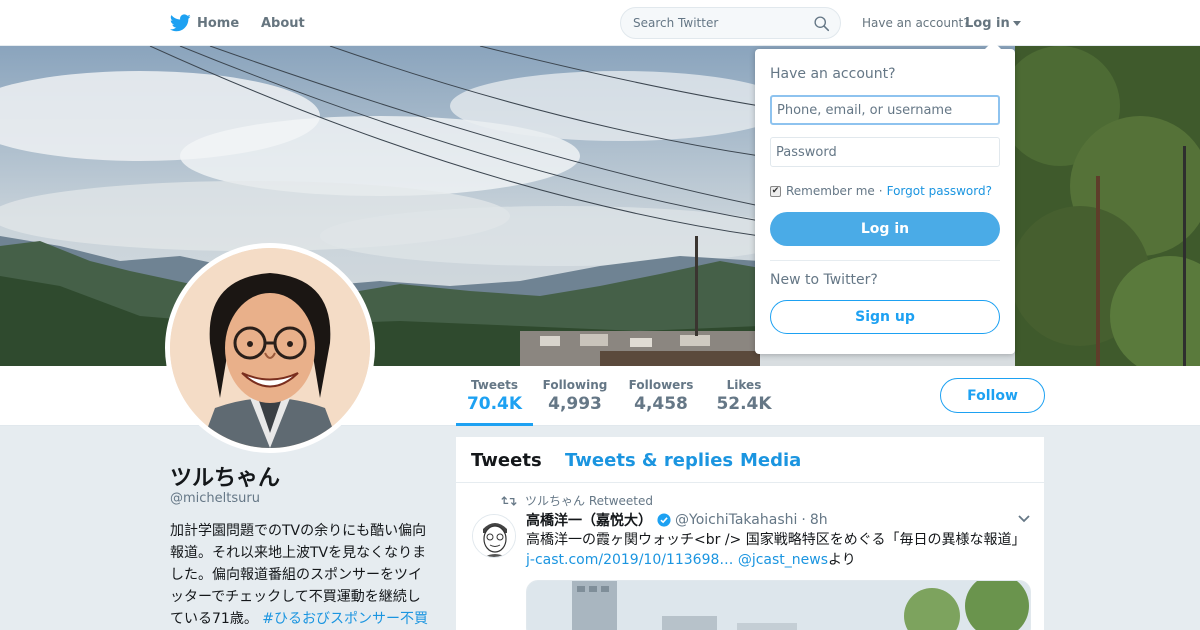  I want to click on retweet-context: ツルちゃん Retweeted, so click(577, 500).